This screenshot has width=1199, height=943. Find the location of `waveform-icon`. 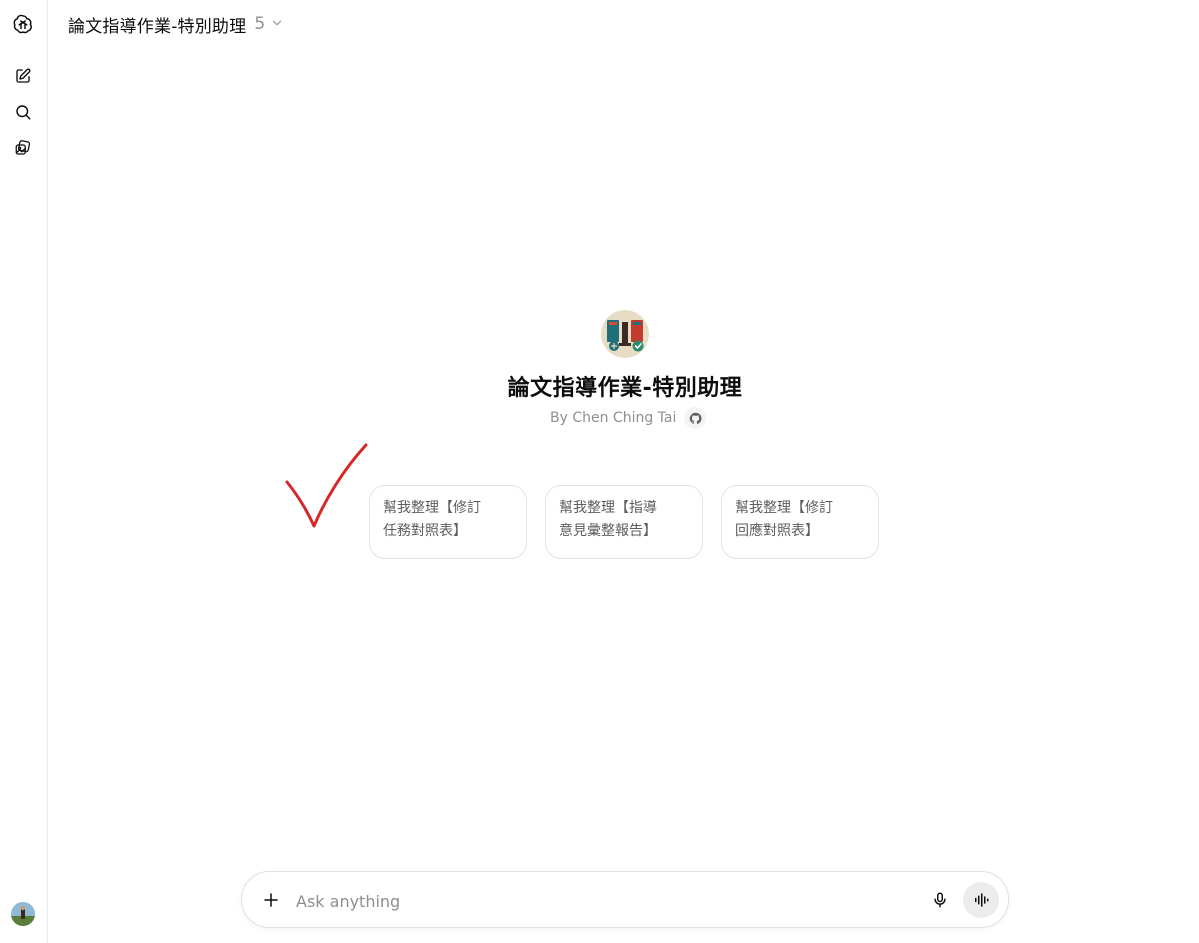

waveform-icon is located at coordinates (982, 900).